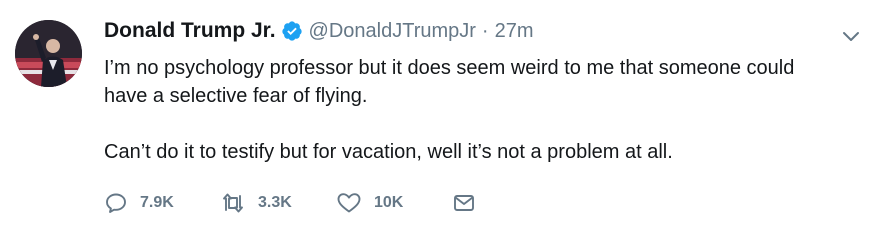  I want to click on verified-badge-icon, so click(292, 31).